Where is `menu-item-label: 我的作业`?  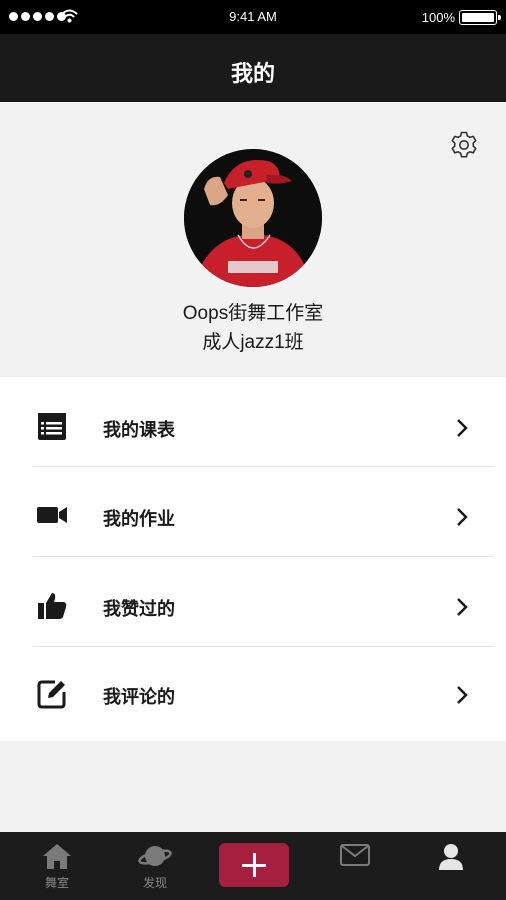 menu-item-label: 我的作业 is located at coordinates (139, 519).